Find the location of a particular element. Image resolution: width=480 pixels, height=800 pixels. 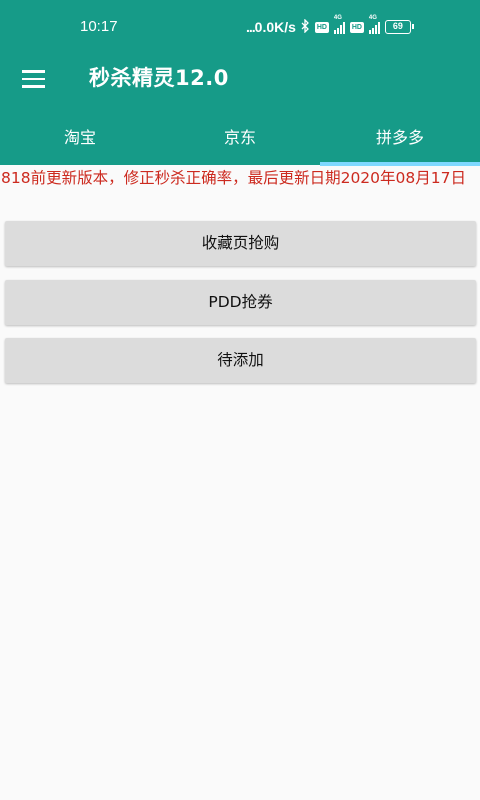

to-be-added-button: 待添加 is located at coordinates (240, 360).